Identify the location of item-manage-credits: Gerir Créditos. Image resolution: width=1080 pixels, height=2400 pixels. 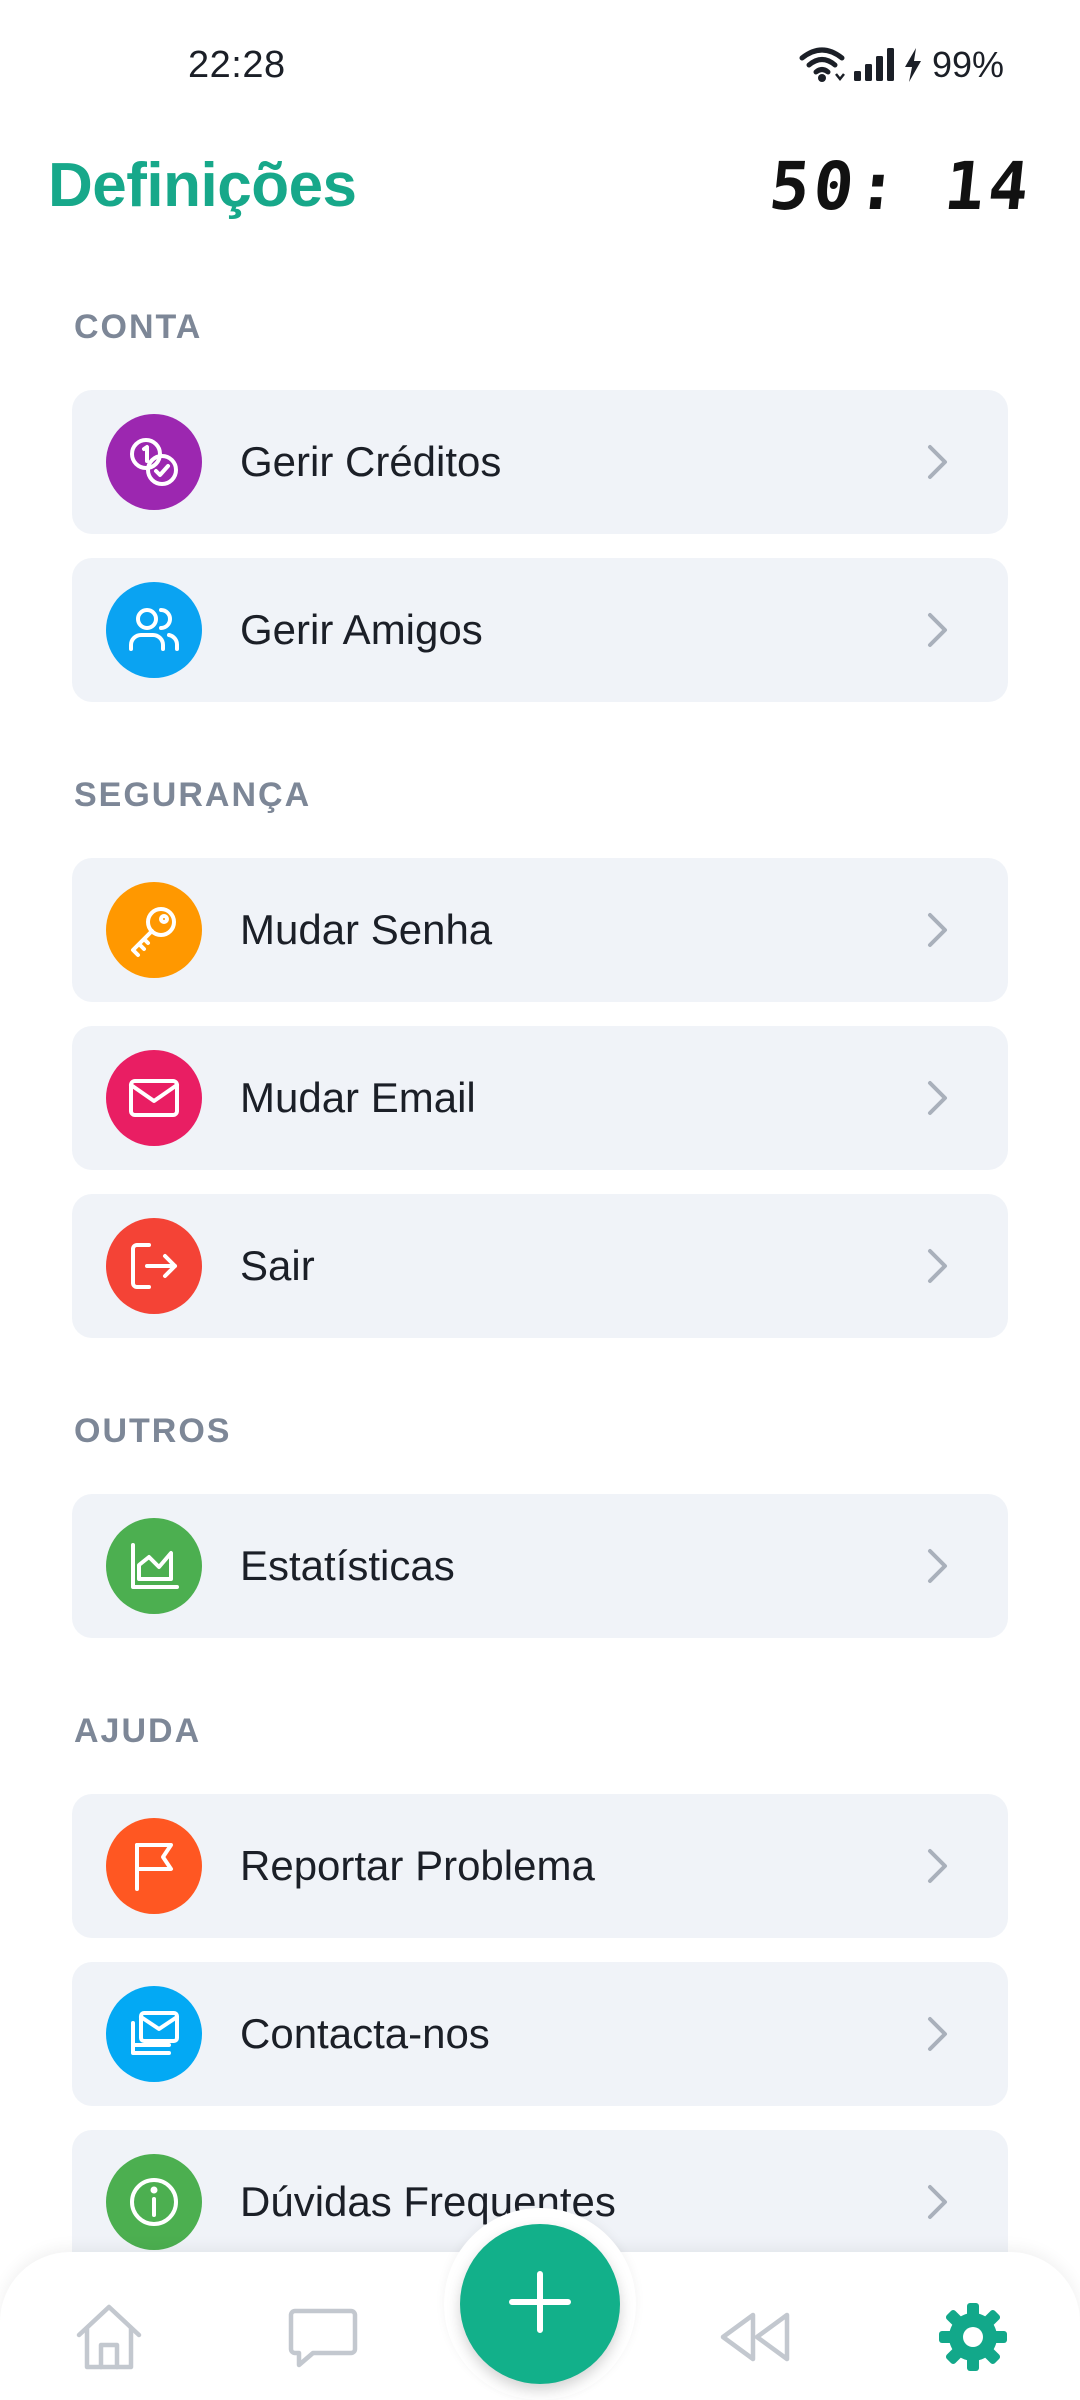
(540, 462).